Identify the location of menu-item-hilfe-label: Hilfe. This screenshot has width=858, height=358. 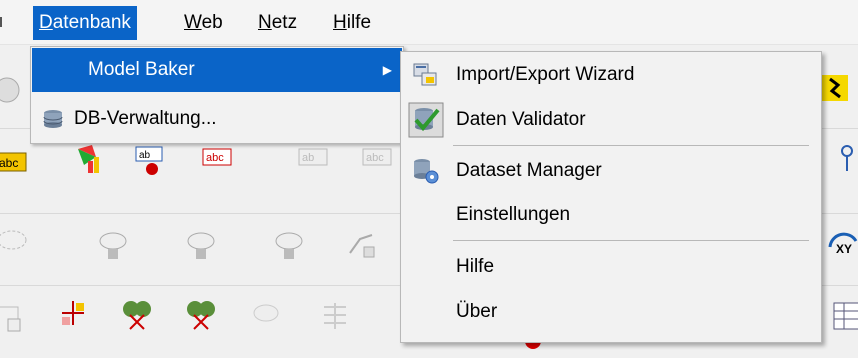
(475, 266).